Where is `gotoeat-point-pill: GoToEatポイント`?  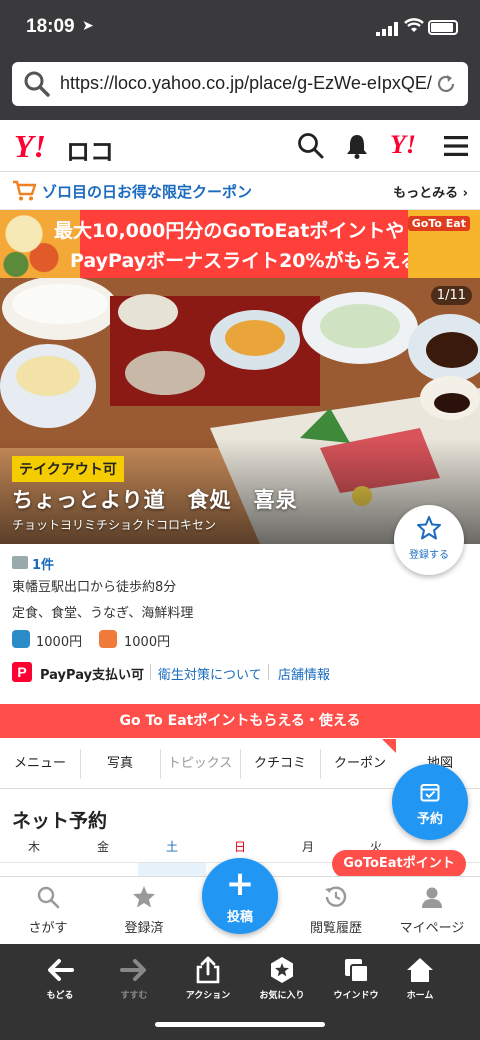 gotoeat-point-pill: GoToEatポイント is located at coordinates (399, 867).